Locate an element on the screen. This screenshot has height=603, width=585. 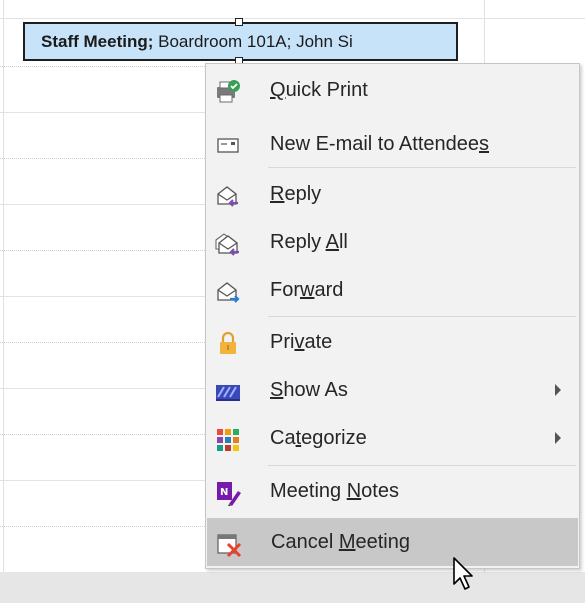
menu-item-quick-print: Quick Print is located at coordinates (392, 90).